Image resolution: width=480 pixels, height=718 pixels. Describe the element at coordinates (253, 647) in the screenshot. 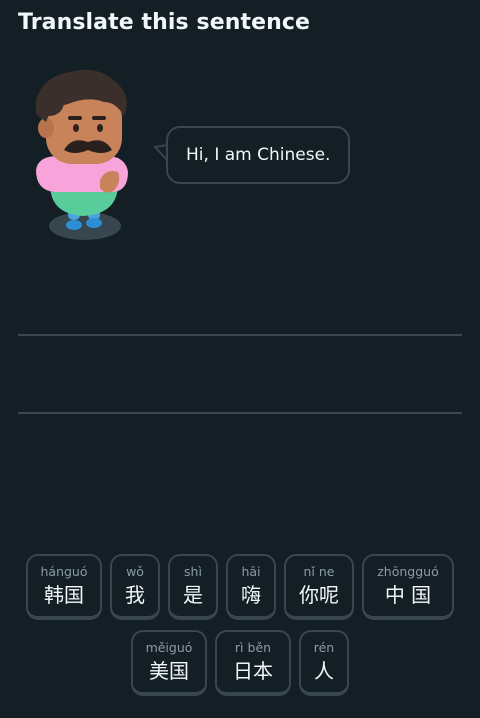

I see `chip-pinyin: rì běn` at that location.